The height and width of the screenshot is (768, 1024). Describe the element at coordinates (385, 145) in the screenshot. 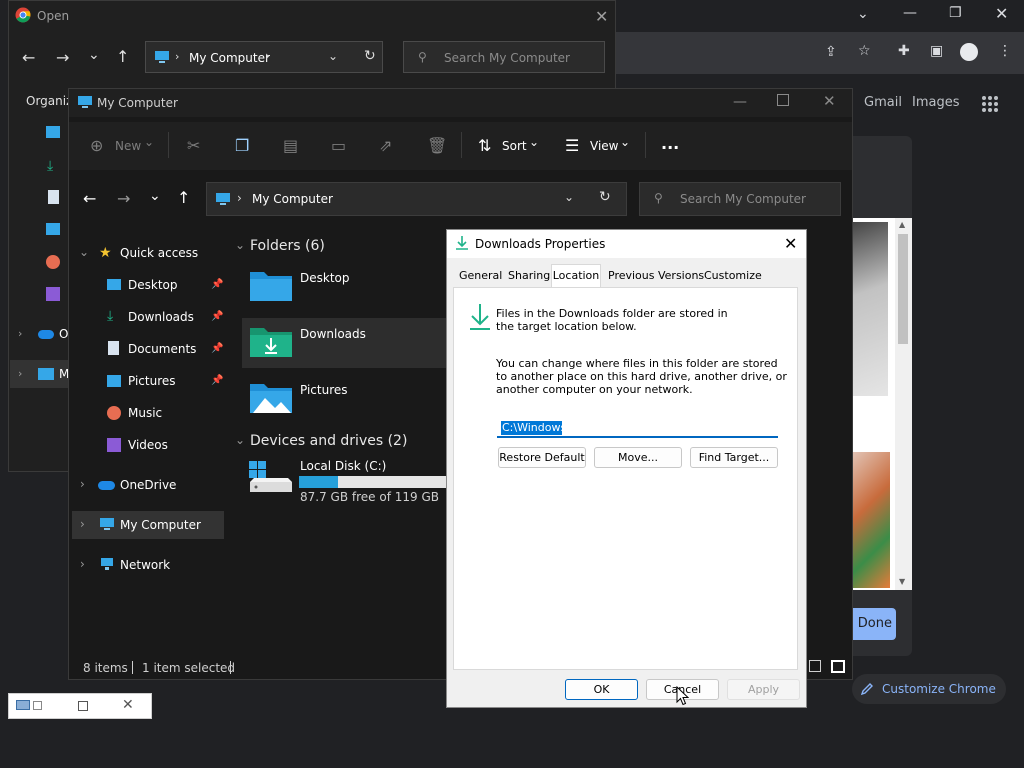

I see `share-icon: ⇗` at that location.